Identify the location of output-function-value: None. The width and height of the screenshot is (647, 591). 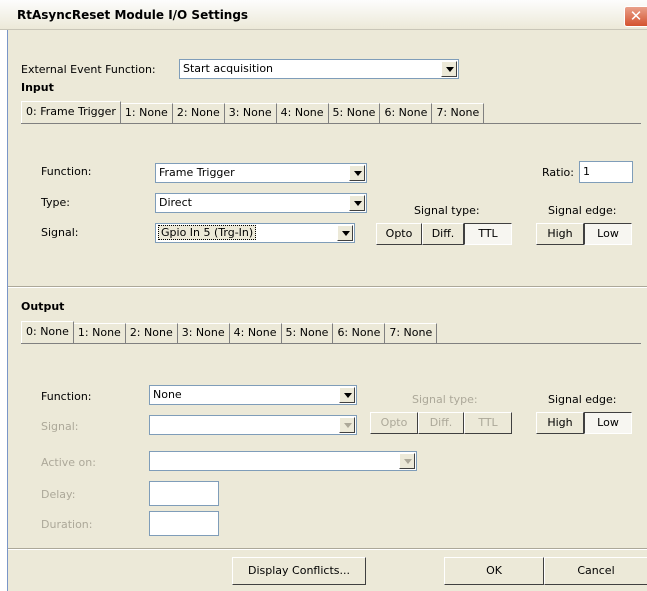
(167, 394).